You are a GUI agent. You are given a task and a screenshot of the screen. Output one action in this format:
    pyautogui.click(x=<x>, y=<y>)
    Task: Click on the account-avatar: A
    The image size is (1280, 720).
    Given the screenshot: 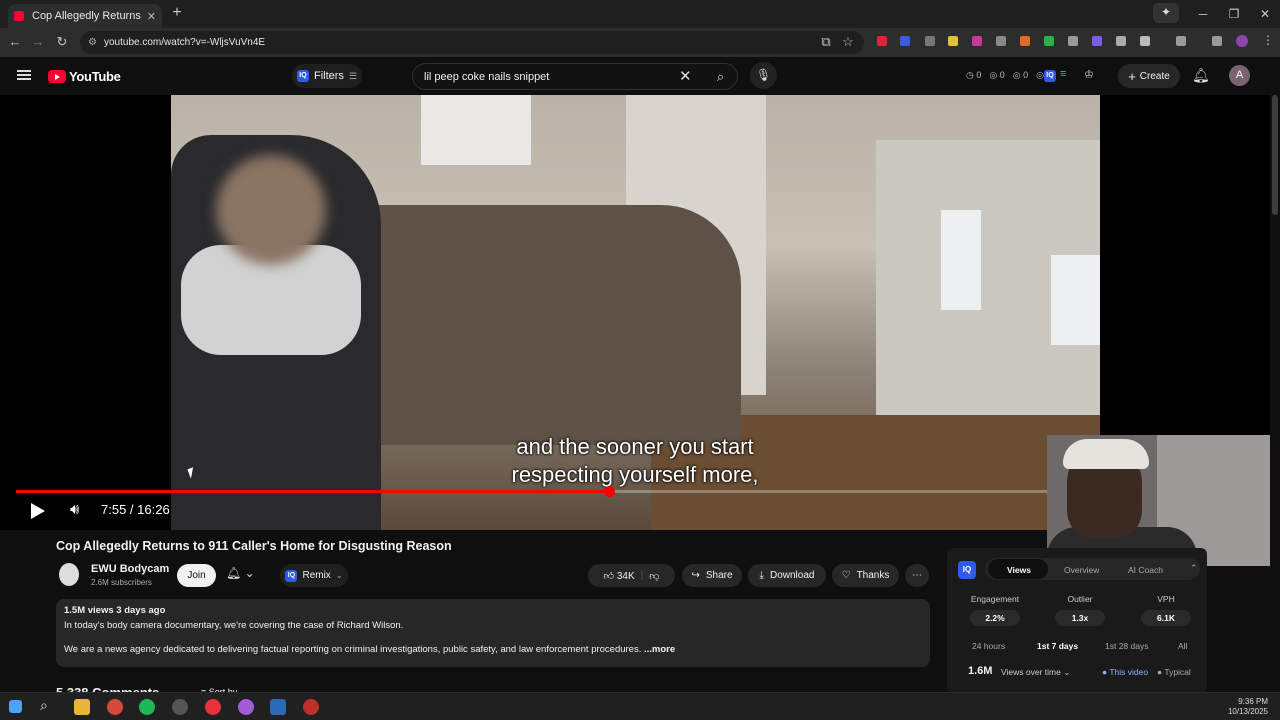 What is the action you would take?
    pyautogui.click(x=1239, y=75)
    